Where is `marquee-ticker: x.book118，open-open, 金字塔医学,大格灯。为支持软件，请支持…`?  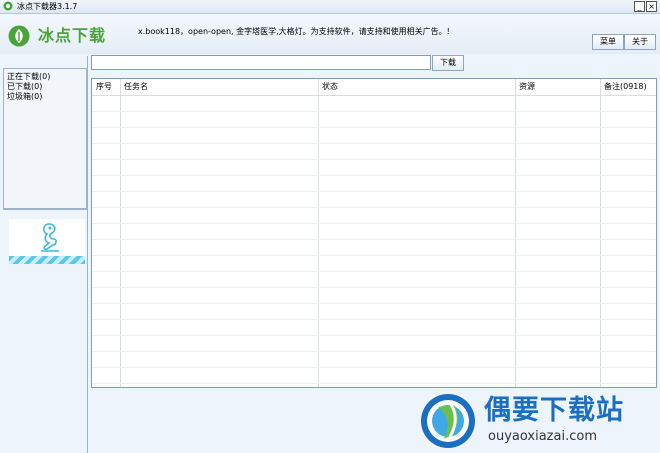 marquee-ticker: x.book118，open-open, 金字塔医学,大格灯。为支持软件，请支持… is located at coordinates (294, 31).